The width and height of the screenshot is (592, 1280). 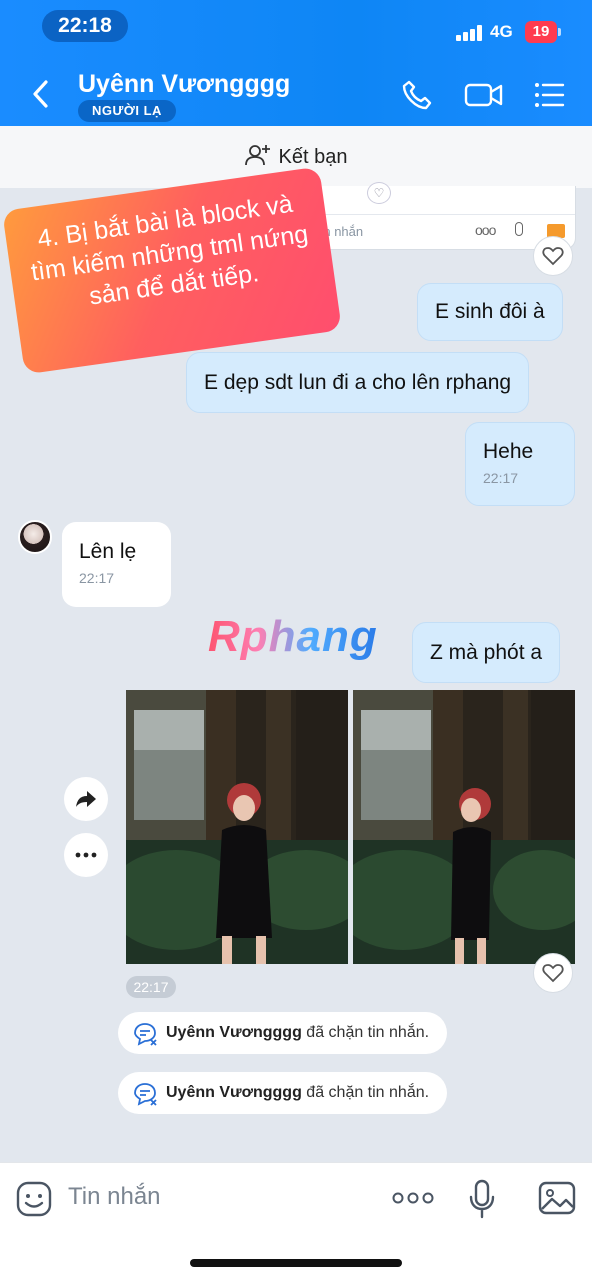 I want to click on chat-title: Uyênn Vươngggg, so click(x=184, y=84).